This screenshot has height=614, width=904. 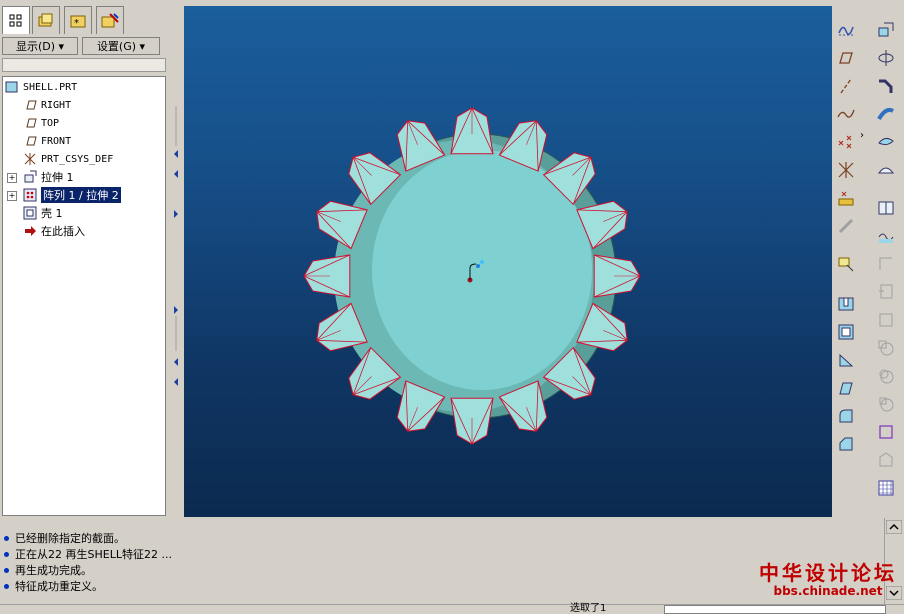 I want to click on annotation-icon, so click(x=846, y=264).